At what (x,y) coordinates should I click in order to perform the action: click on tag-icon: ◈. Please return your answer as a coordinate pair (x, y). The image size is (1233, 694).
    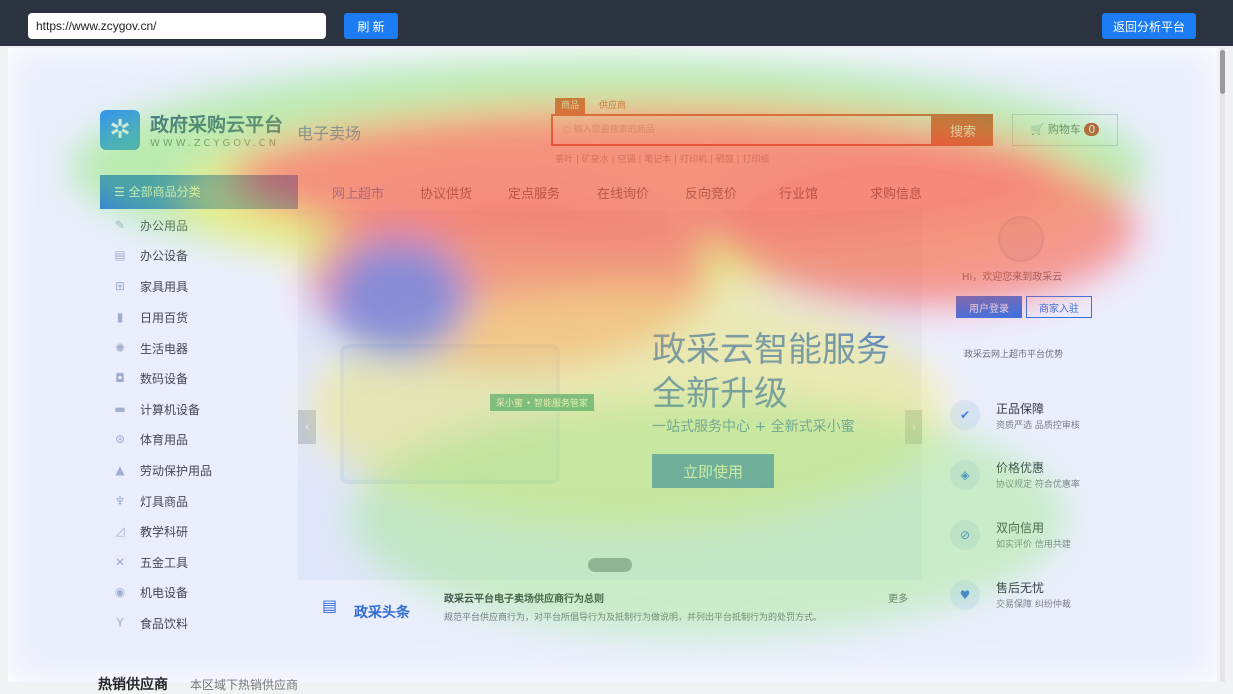
    Looking at the image, I should click on (965, 475).